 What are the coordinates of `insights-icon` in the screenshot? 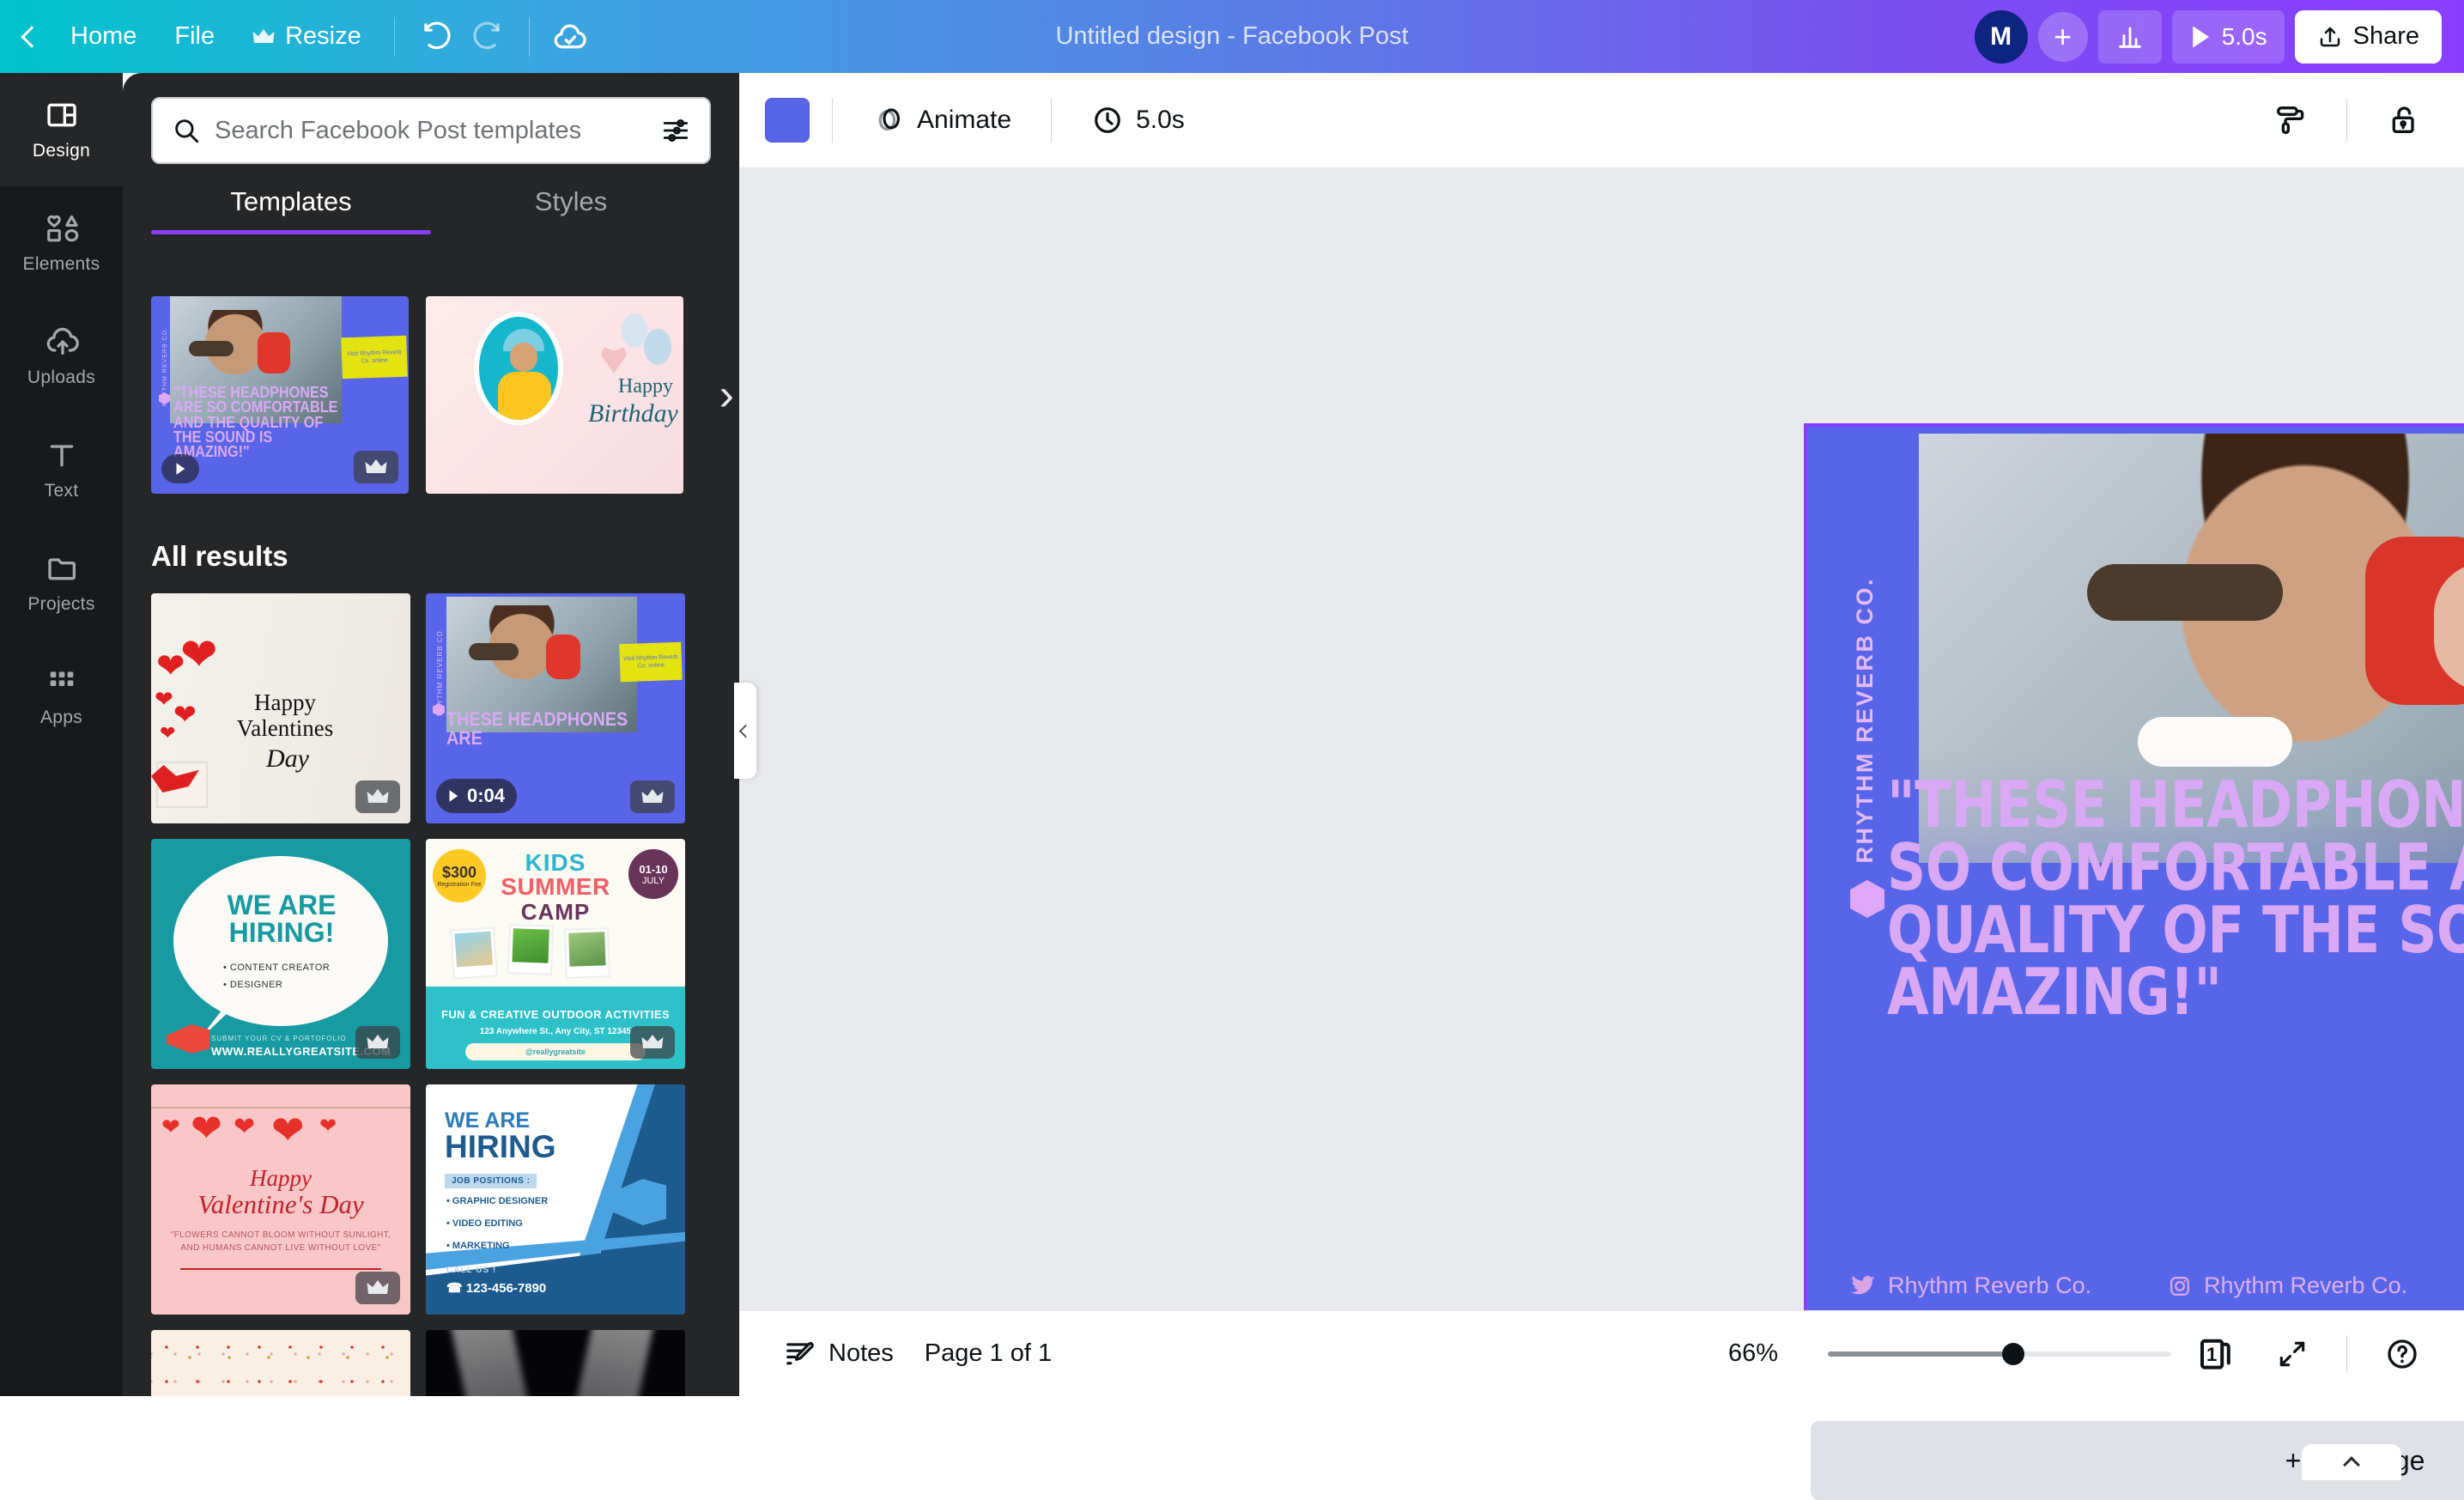 It's located at (2130, 37).